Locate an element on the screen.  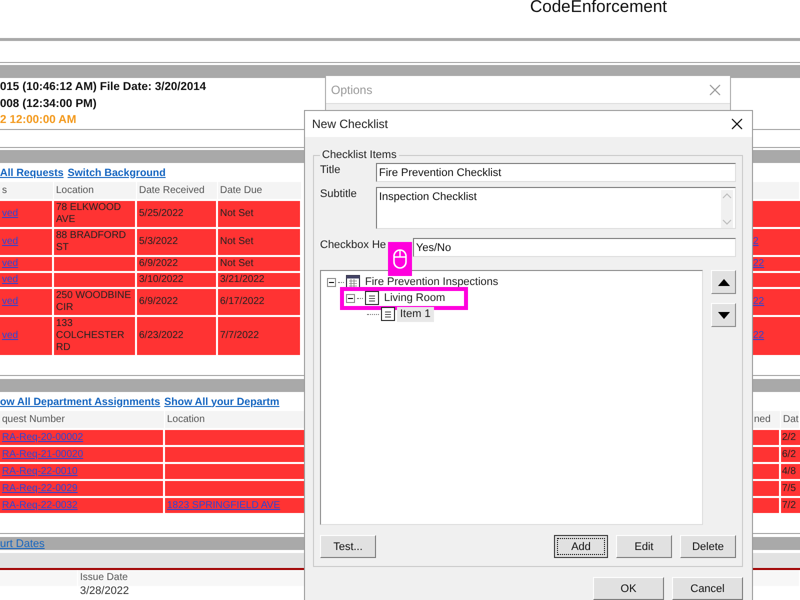
column-header: ned is located at coordinates (766, 419).